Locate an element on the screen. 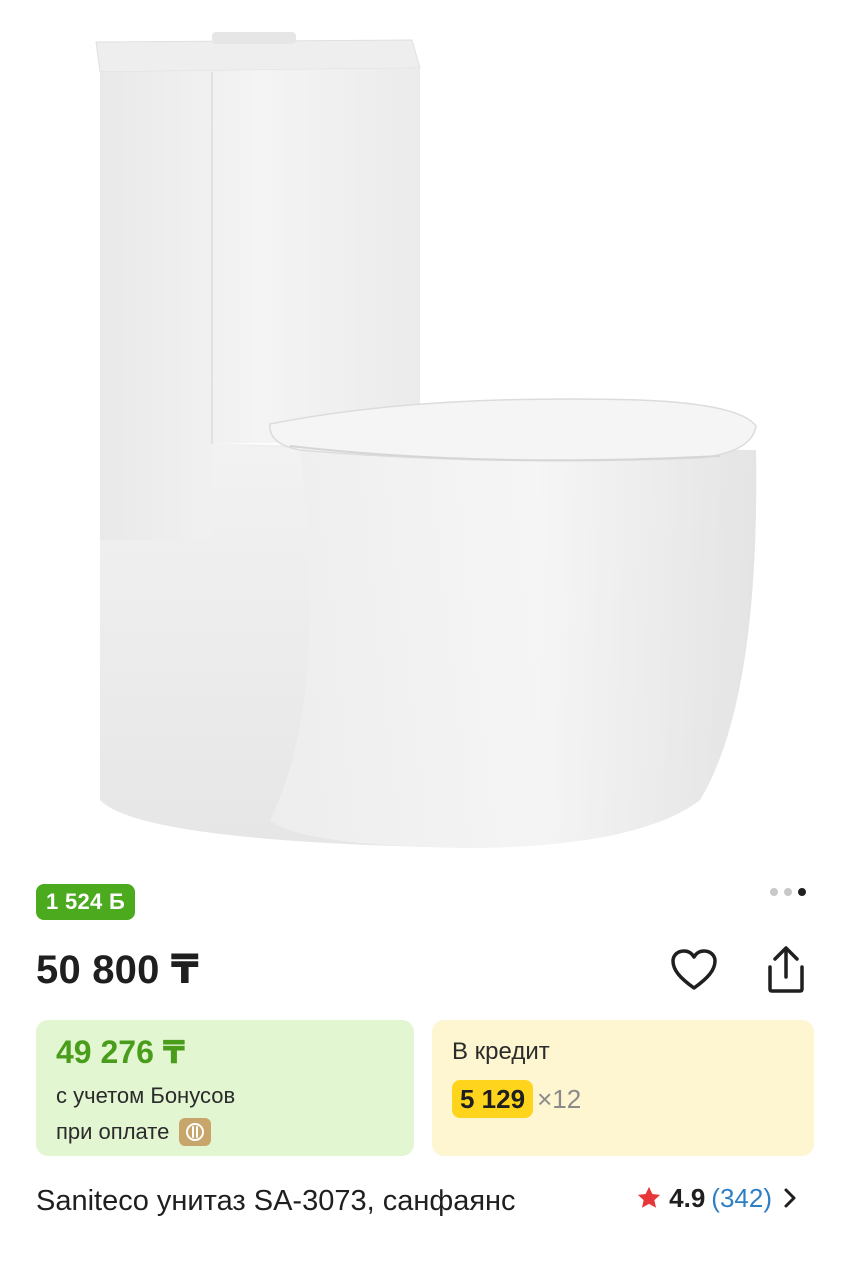 The width and height of the screenshot is (850, 1280). rating-link: 4.9 (342) is located at coordinates (718, 1198).